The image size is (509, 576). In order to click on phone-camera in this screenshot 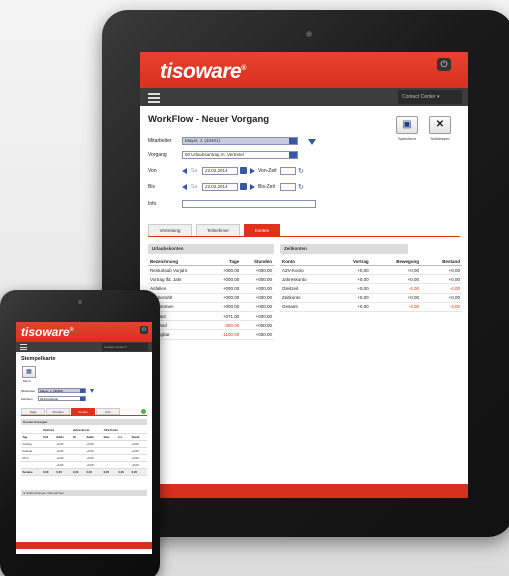, I will do `click(80, 302)`.